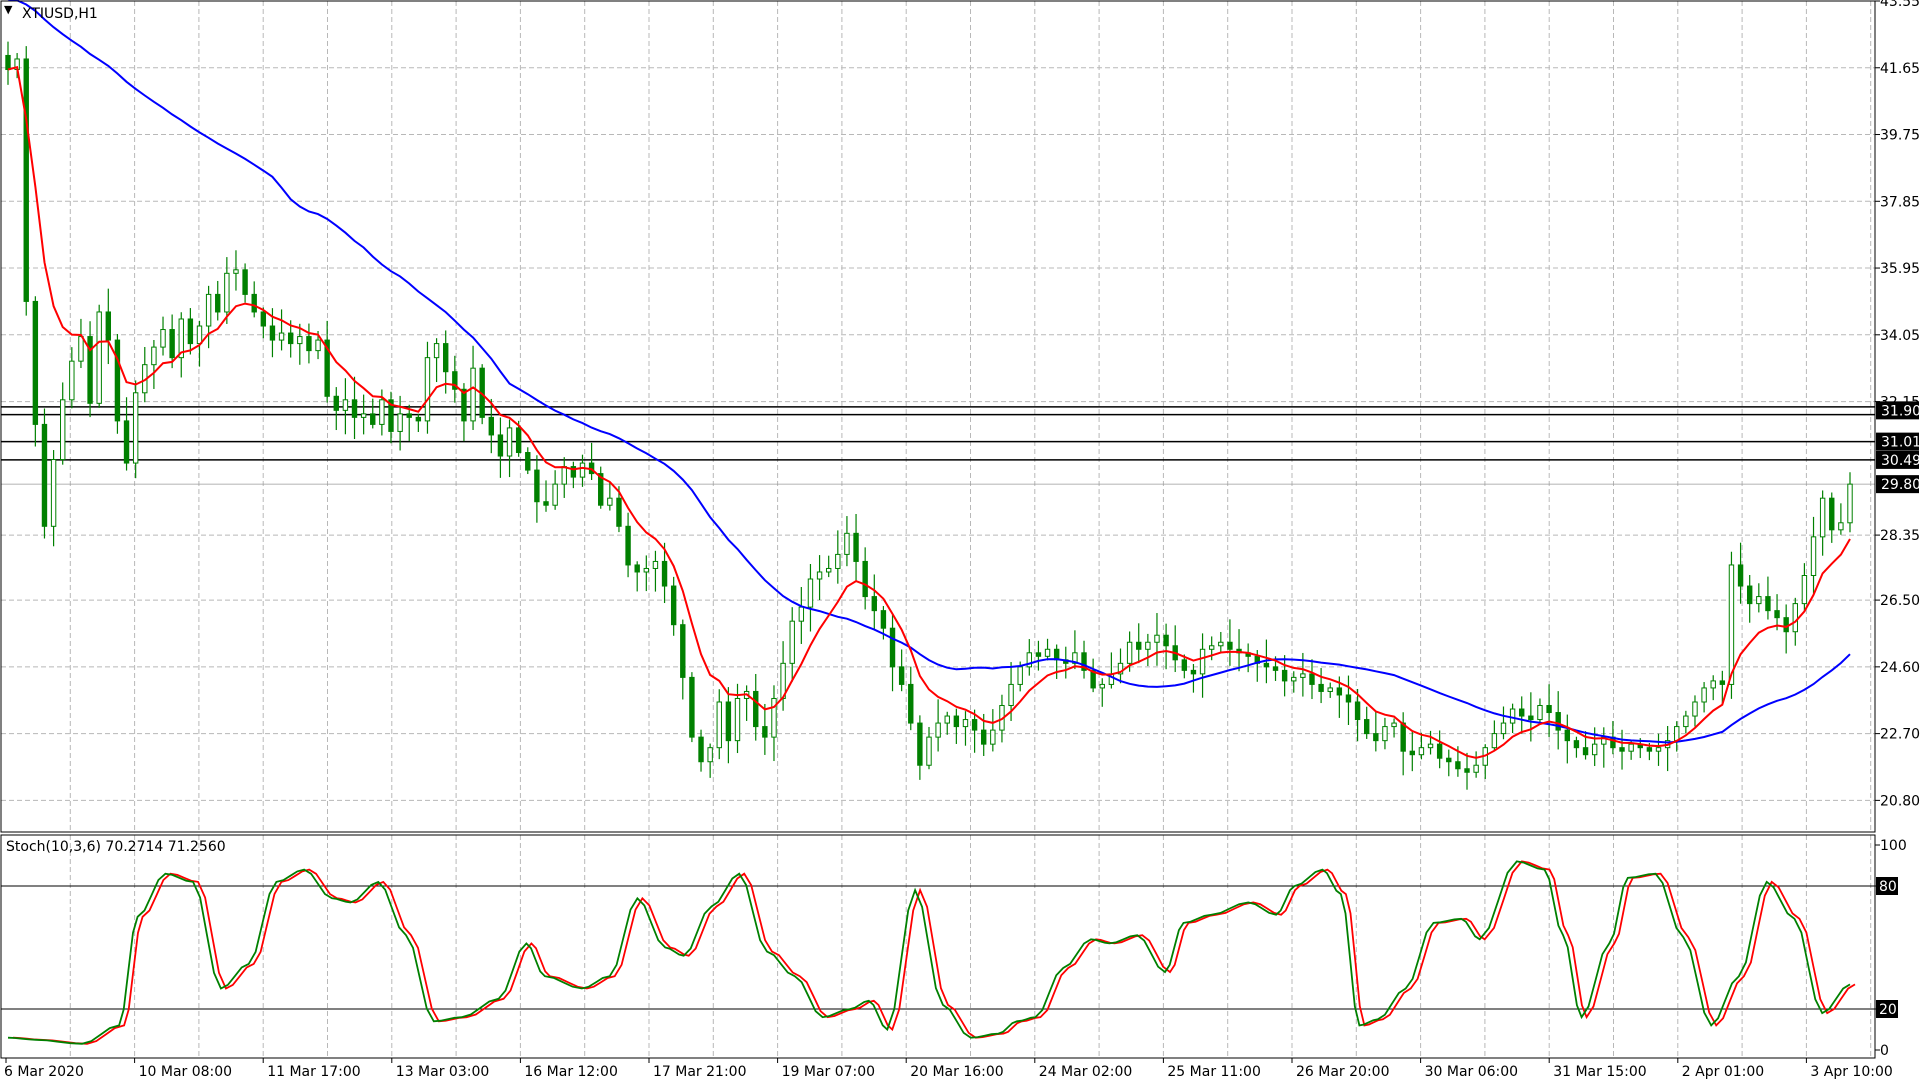 This screenshot has height=1080, width=1920. I want to click on x-tick-label: 30 Mar 06:00, so click(1471, 1072).